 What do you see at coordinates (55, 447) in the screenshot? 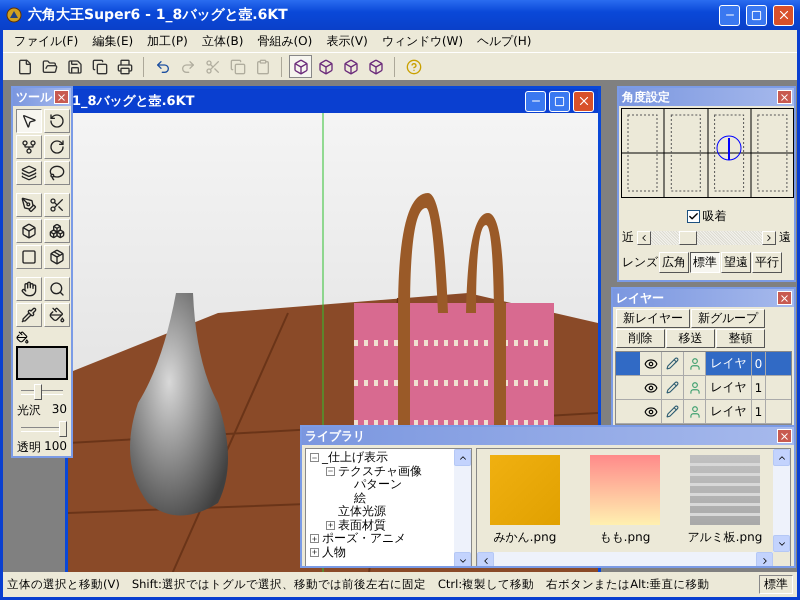
I see `transparency-value: 100` at bounding box center [55, 447].